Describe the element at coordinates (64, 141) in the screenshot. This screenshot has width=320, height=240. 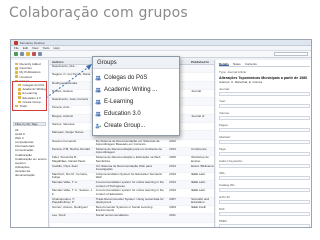
I see `cell-authors: Navarro Fernando` at that location.